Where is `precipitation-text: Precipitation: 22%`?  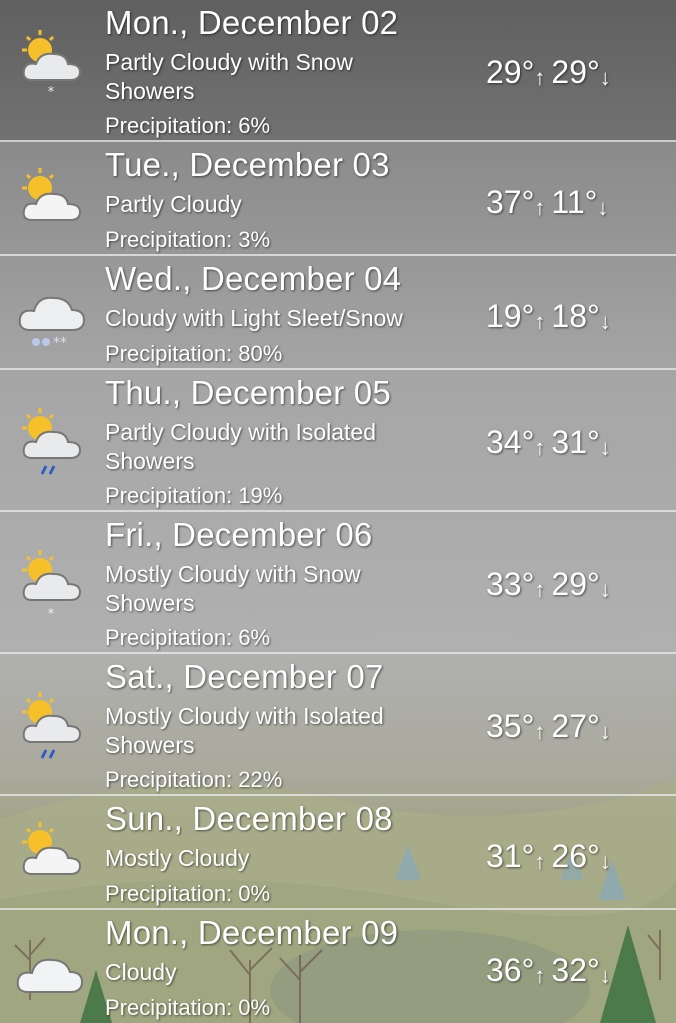 precipitation-text: Precipitation: 22% is located at coordinates (194, 779).